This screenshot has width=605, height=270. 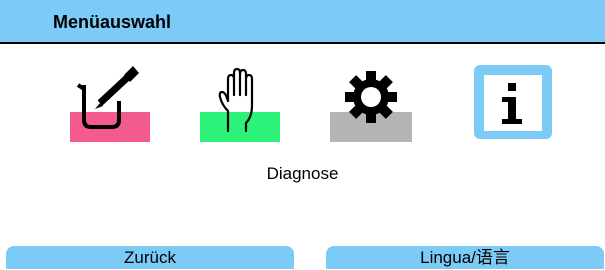 I want to click on menu-item-config, so click(x=371, y=104).